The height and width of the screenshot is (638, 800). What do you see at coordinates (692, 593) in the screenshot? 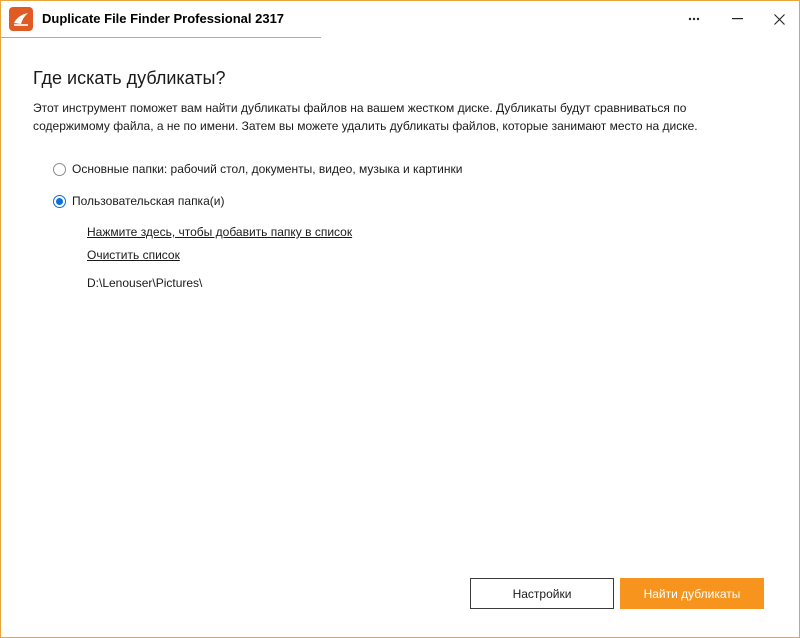
I see `find-duplicates-button: Найти дубликаты` at bounding box center [692, 593].